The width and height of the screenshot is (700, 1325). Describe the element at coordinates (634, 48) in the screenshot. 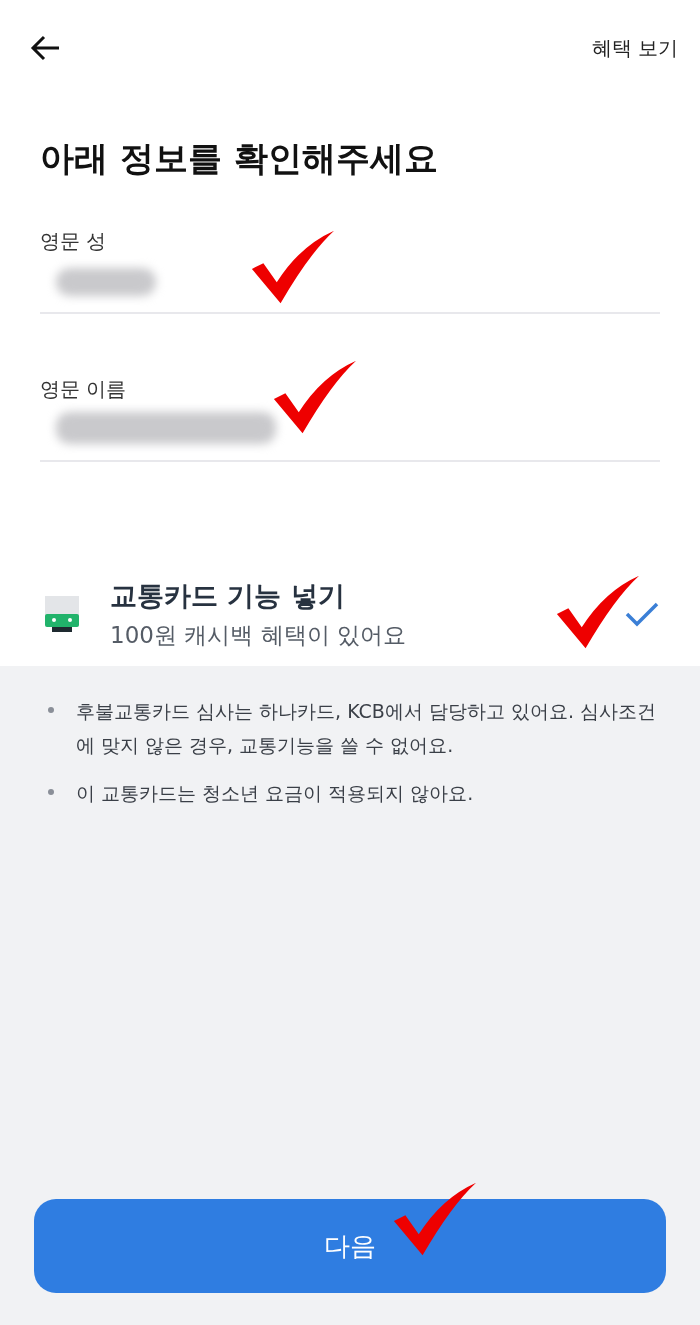

I see `benefits-link: 혜택 보기` at that location.